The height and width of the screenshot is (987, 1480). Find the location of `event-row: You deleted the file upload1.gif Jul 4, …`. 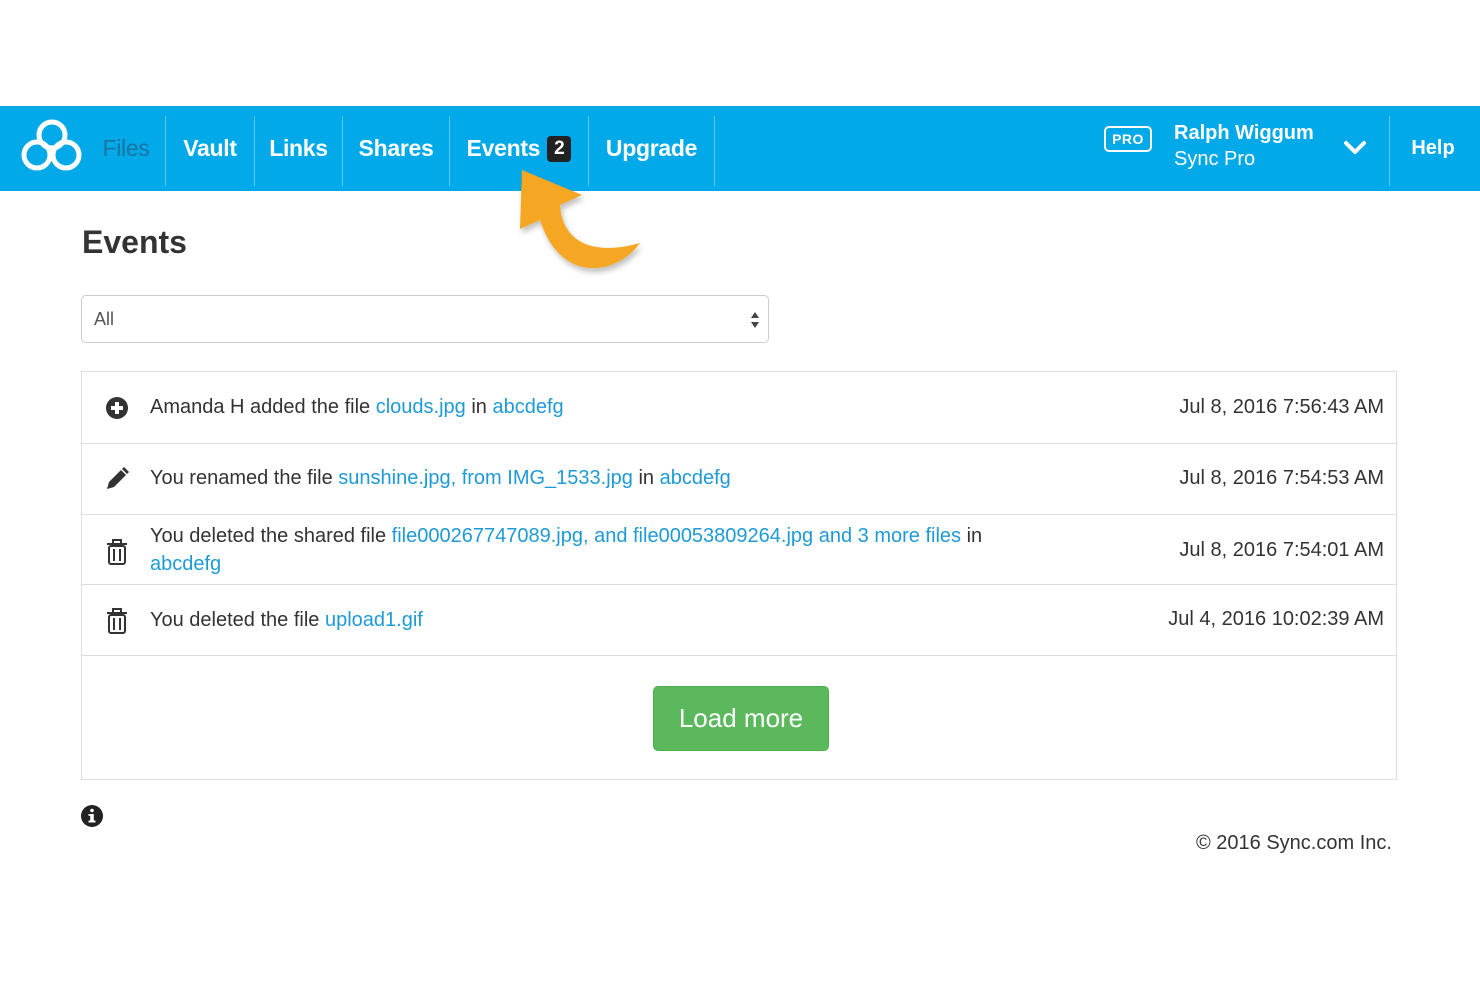

event-row: You deleted the file upload1.gif Jul 4, … is located at coordinates (739, 620).